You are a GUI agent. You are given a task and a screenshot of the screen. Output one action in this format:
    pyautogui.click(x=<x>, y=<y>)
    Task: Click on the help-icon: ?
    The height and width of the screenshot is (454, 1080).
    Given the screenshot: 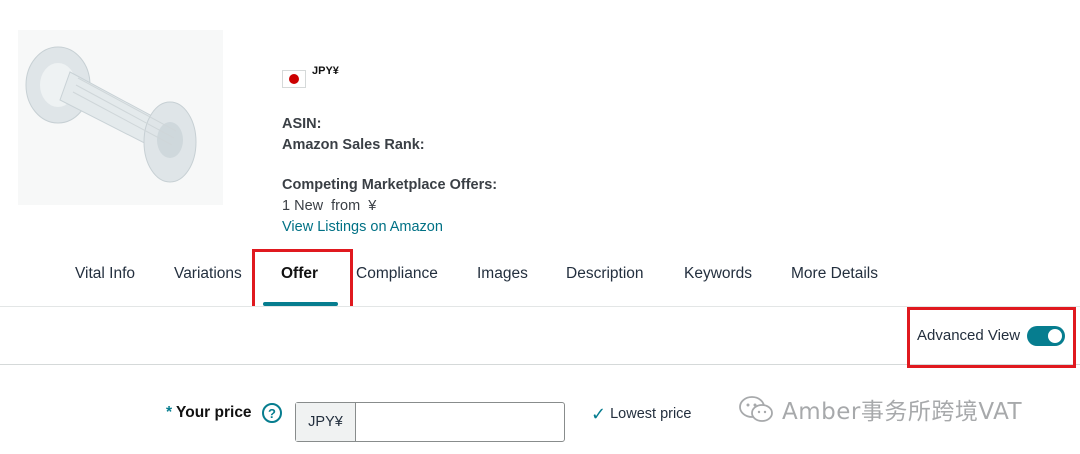 What is the action you would take?
    pyautogui.click(x=272, y=413)
    